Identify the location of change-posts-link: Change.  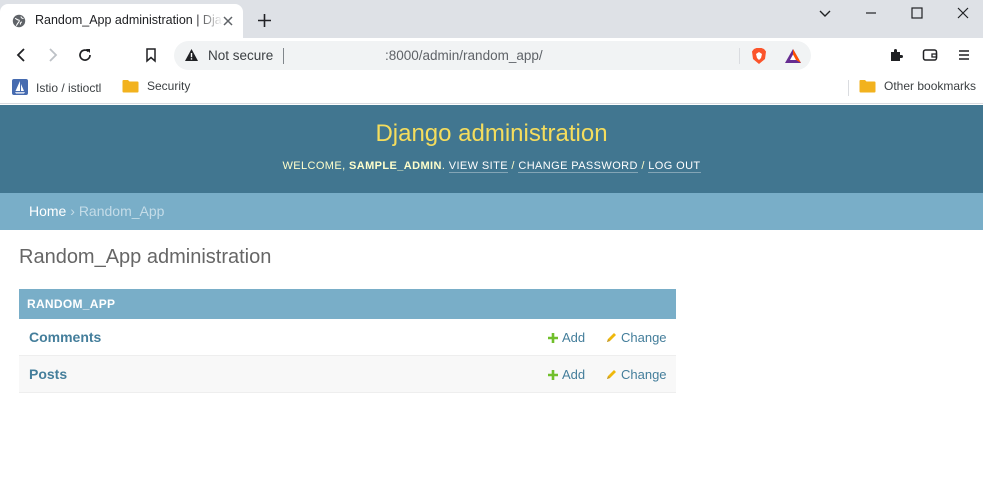
(636, 374).